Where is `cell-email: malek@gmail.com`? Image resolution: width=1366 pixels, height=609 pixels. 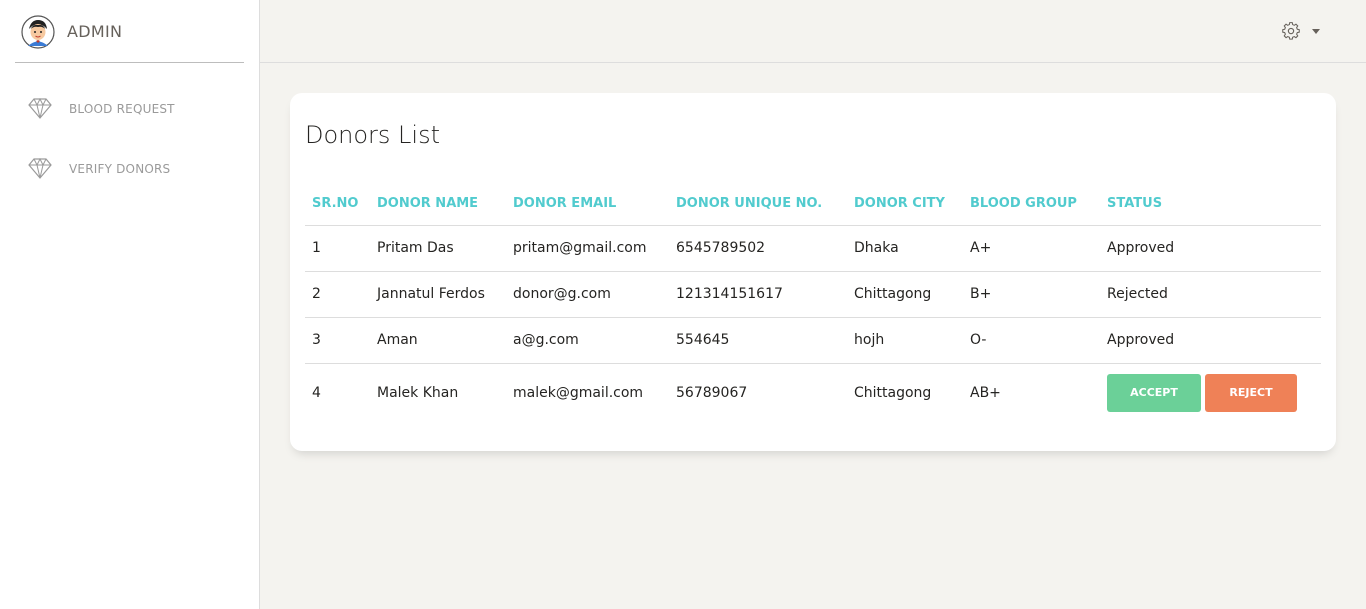 cell-email: malek@gmail.com is located at coordinates (587, 392).